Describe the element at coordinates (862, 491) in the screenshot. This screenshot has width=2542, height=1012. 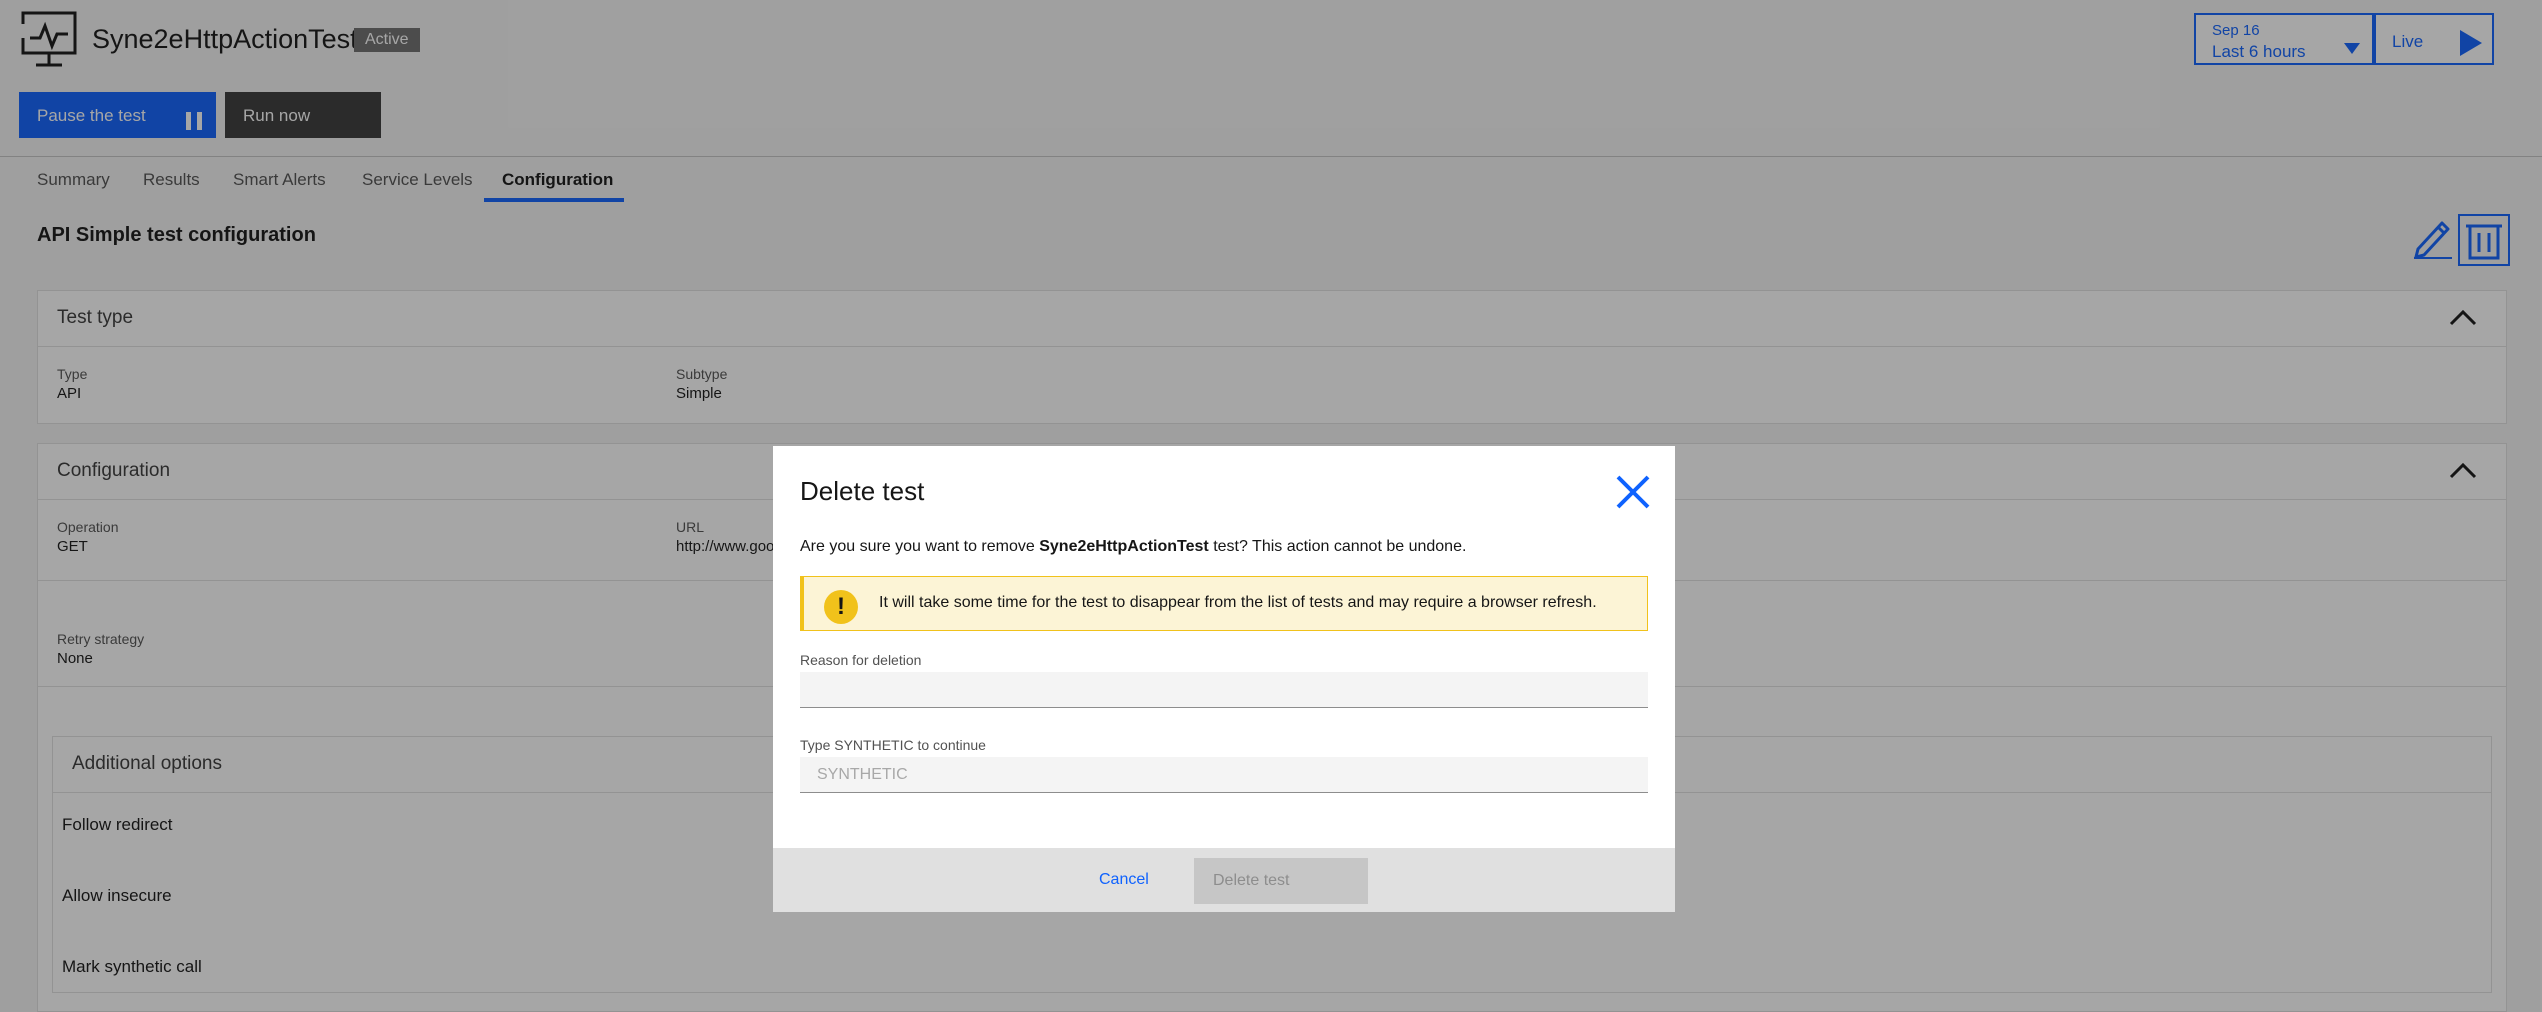
I see `modal-title: Delete test` at that location.